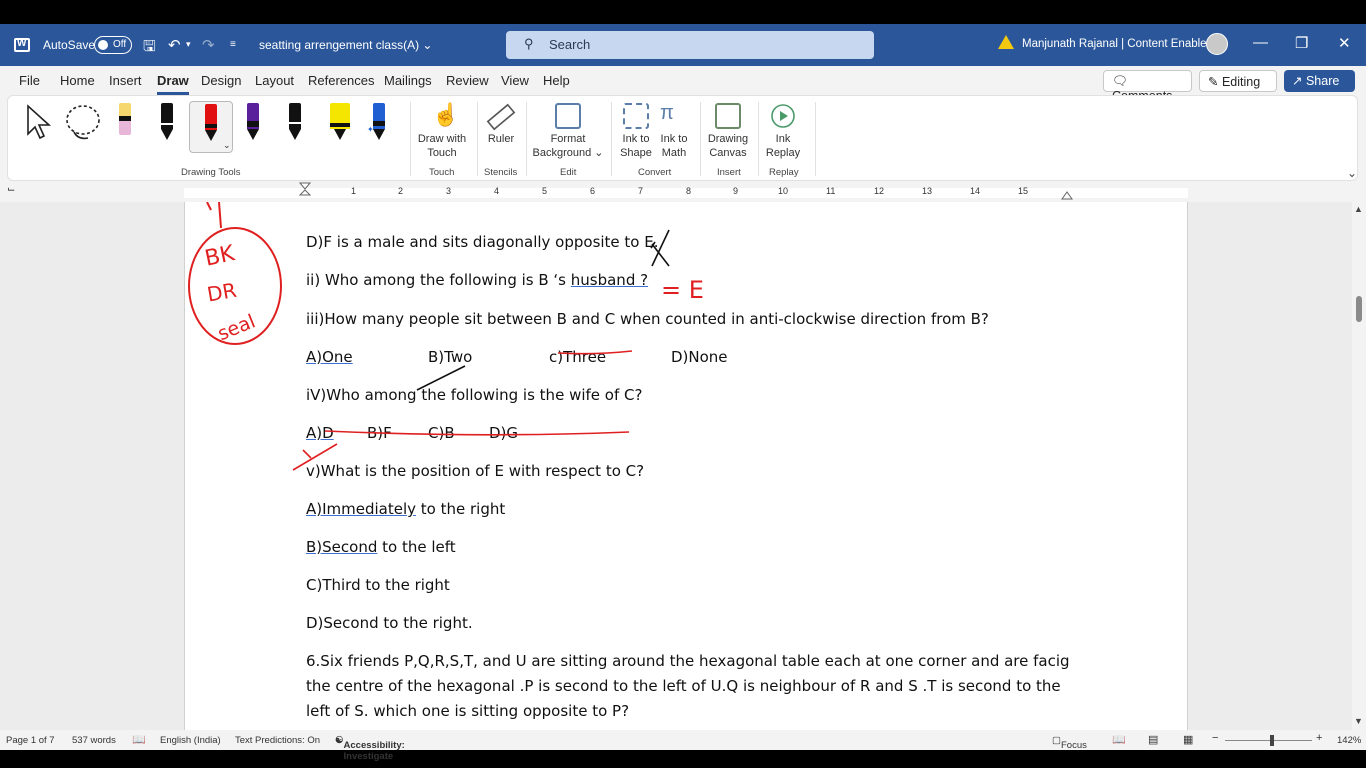  What do you see at coordinates (442, 146) in the screenshot?
I see `draw-with-touch-button: Draw with Touch` at bounding box center [442, 146].